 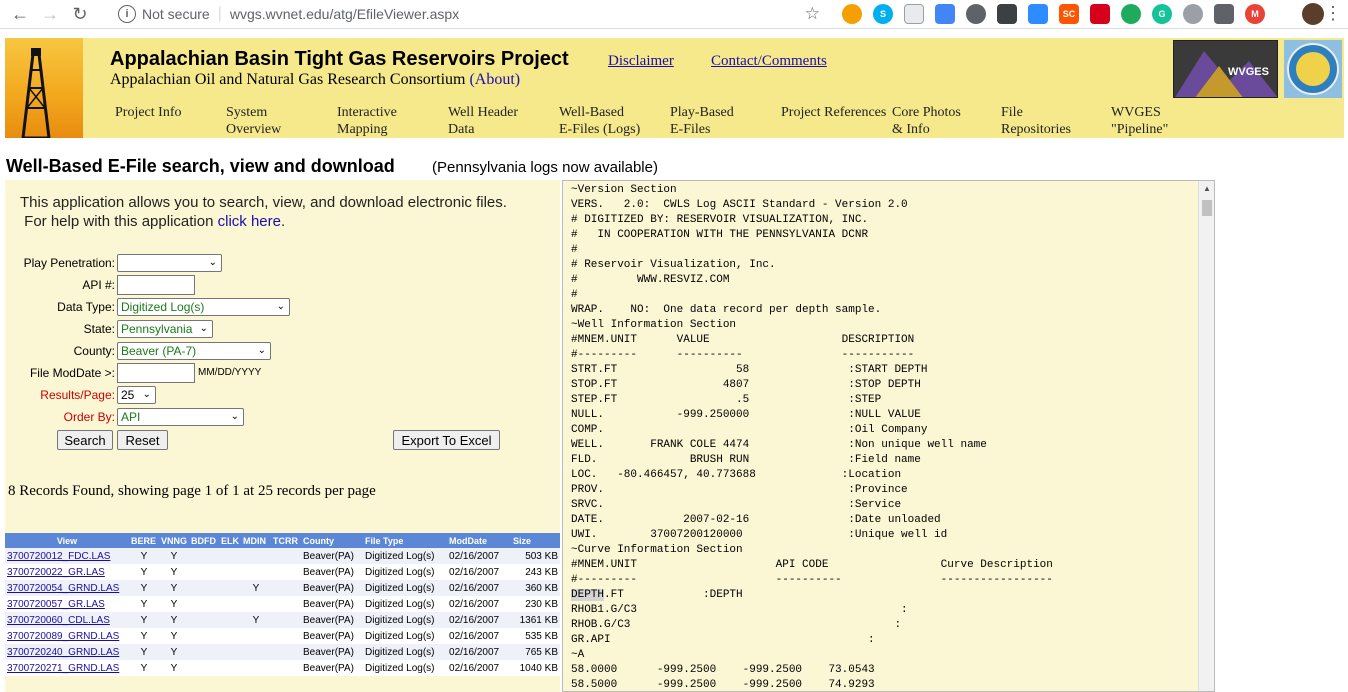 I want to click on menu-wvges-pipeline: WVGES "Pipeline", so click(x=1139, y=121).